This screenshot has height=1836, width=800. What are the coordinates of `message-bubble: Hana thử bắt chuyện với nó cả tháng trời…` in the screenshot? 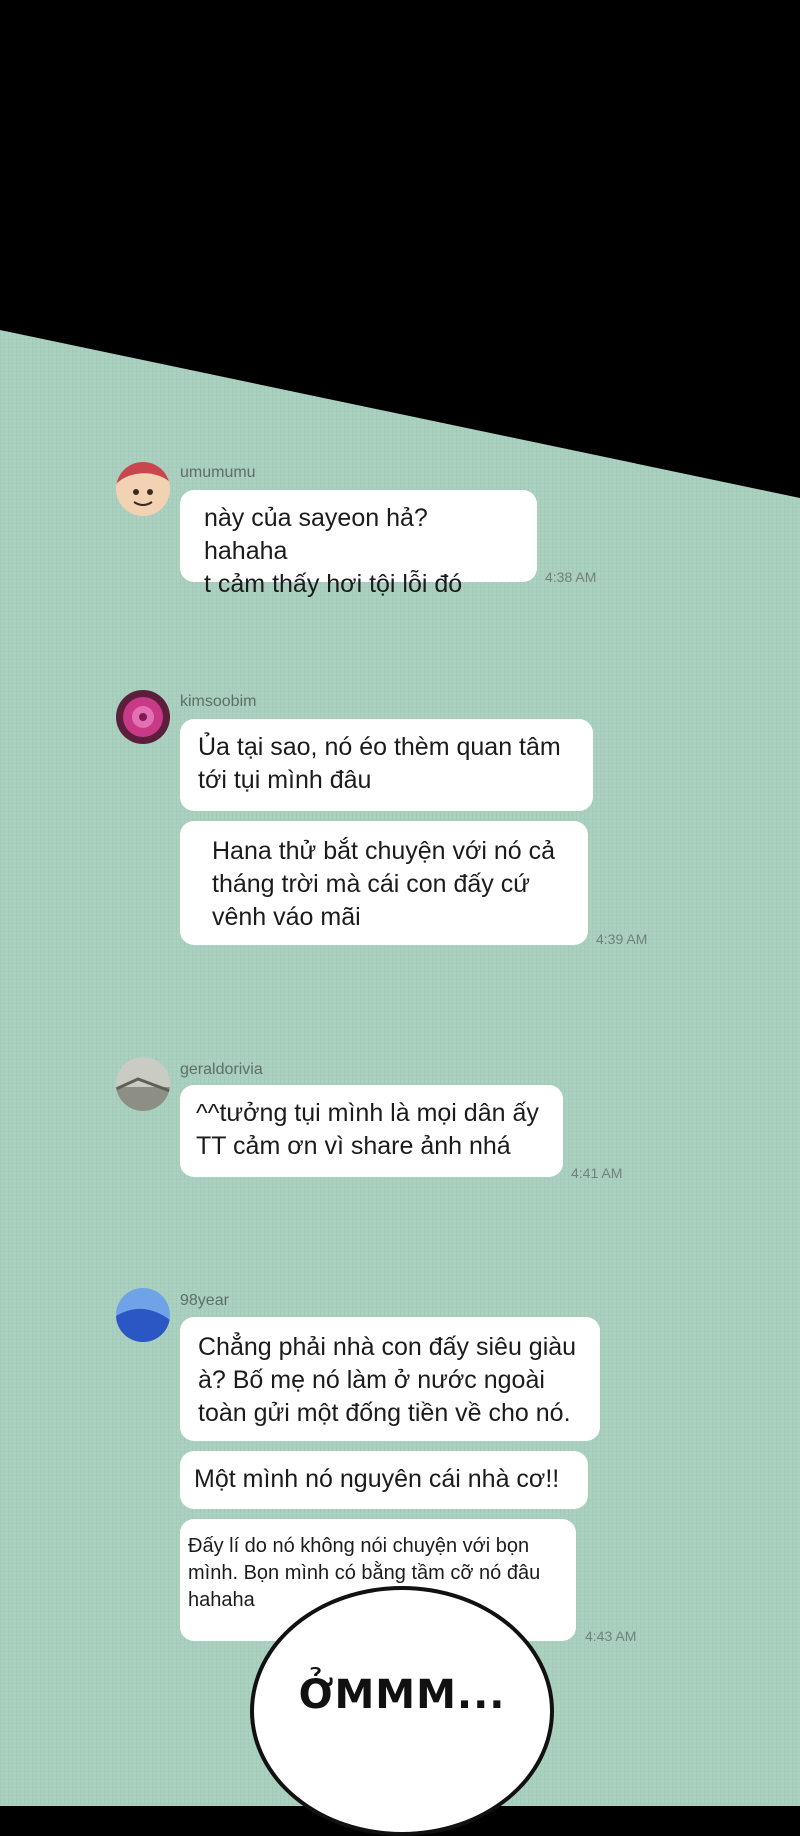 It's located at (384, 883).